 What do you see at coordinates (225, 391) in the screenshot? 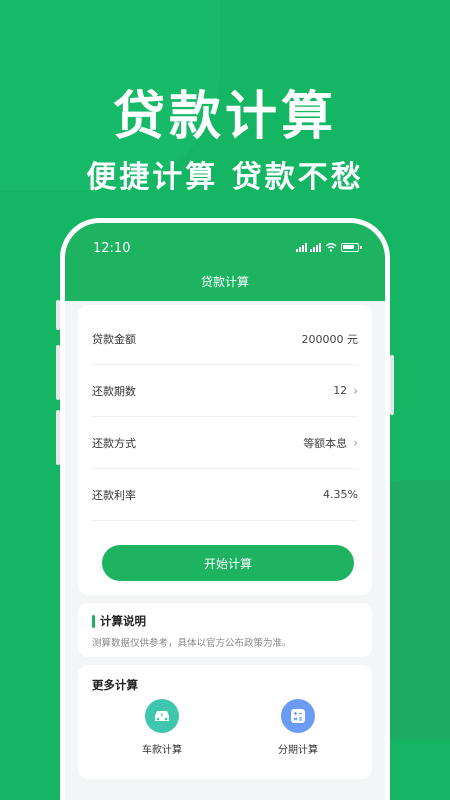
I see `form-row-repayment-periods: 还款期数 12 ›` at bounding box center [225, 391].